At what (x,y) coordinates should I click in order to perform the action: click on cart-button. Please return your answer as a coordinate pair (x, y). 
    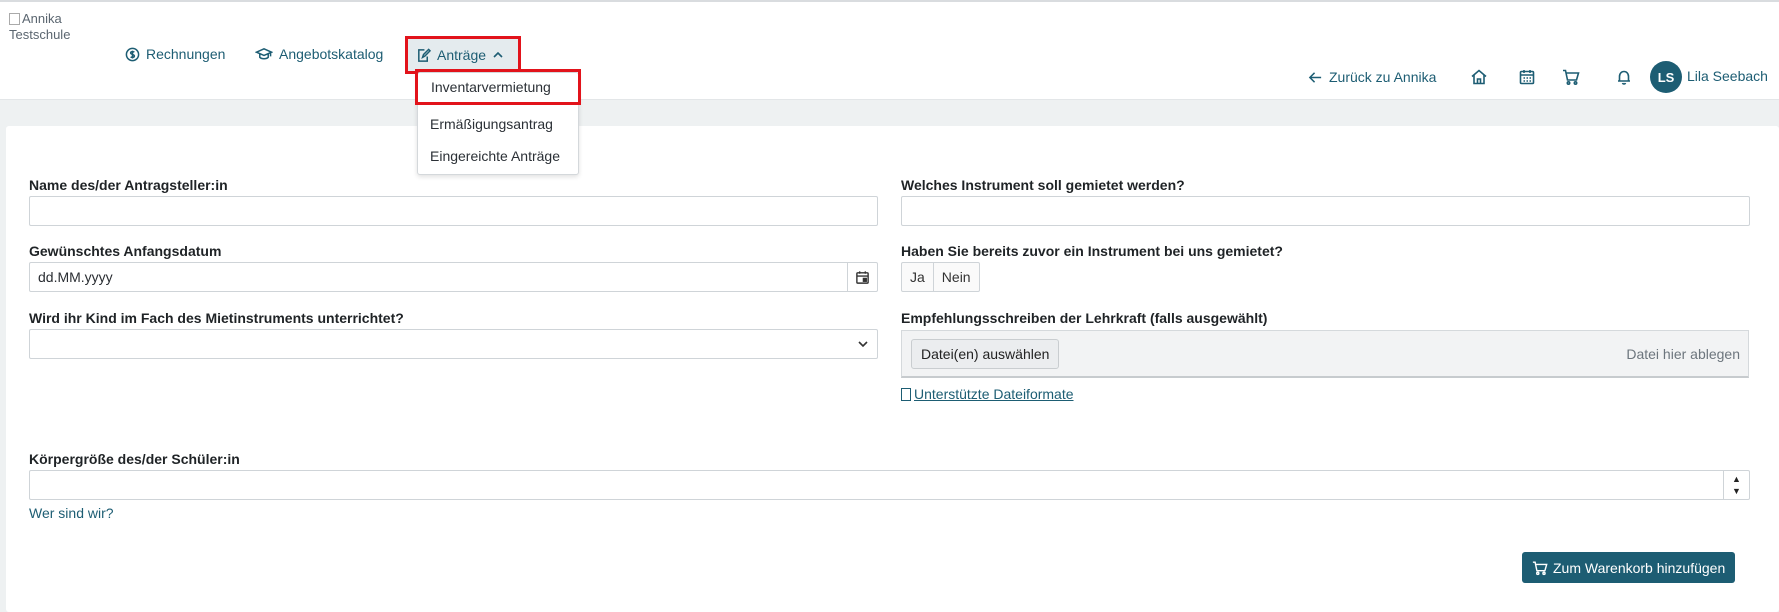
    Looking at the image, I should click on (1571, 77).